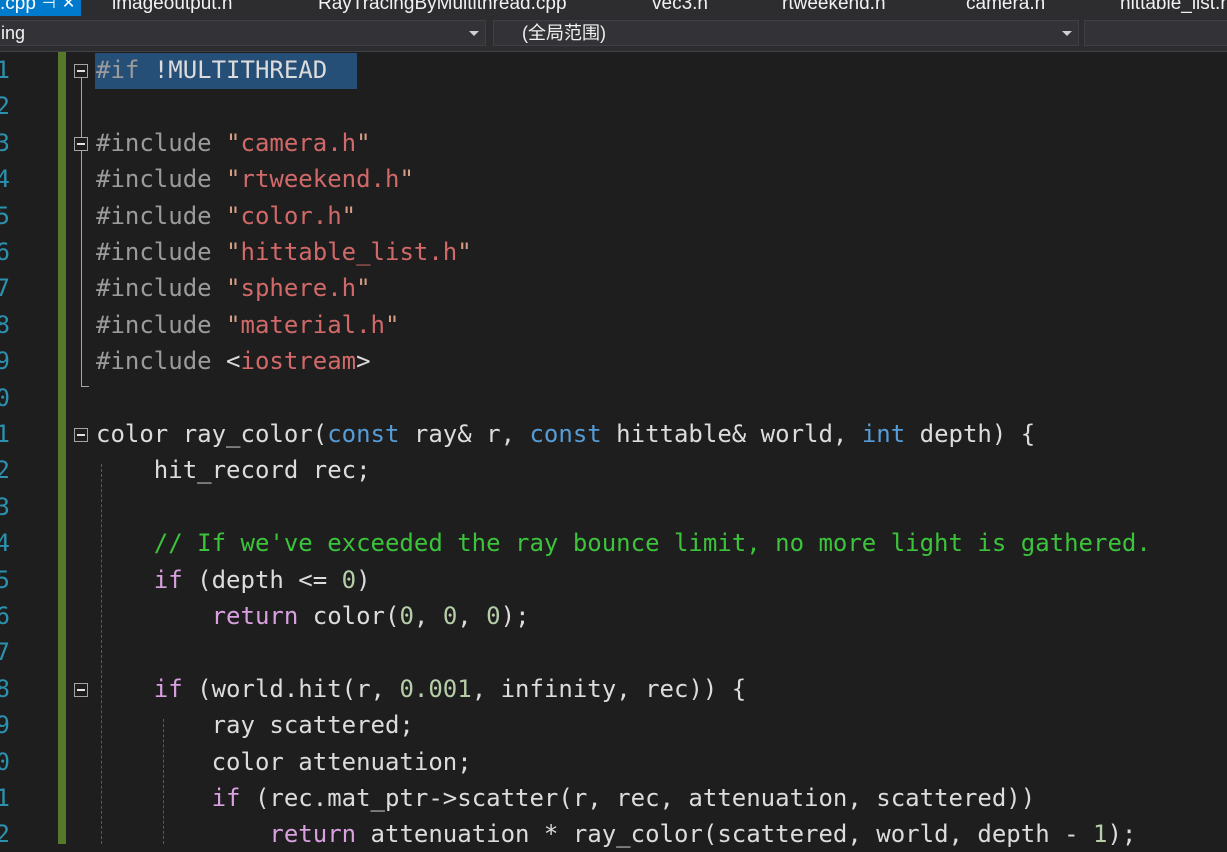 This screenshot has width=1227, height=852. I want to click on tab-label: hittable_list.h, so click(1173, 7).